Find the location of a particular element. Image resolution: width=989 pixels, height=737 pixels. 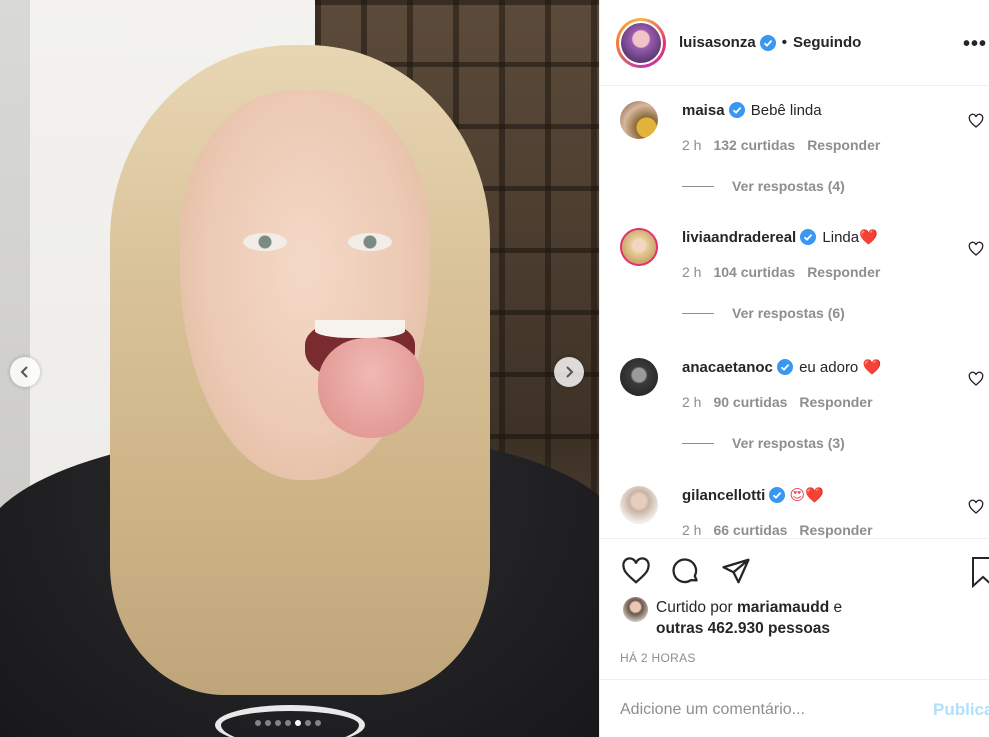

comment-likes: 66 curtidas is located at coordinates (750, 530).